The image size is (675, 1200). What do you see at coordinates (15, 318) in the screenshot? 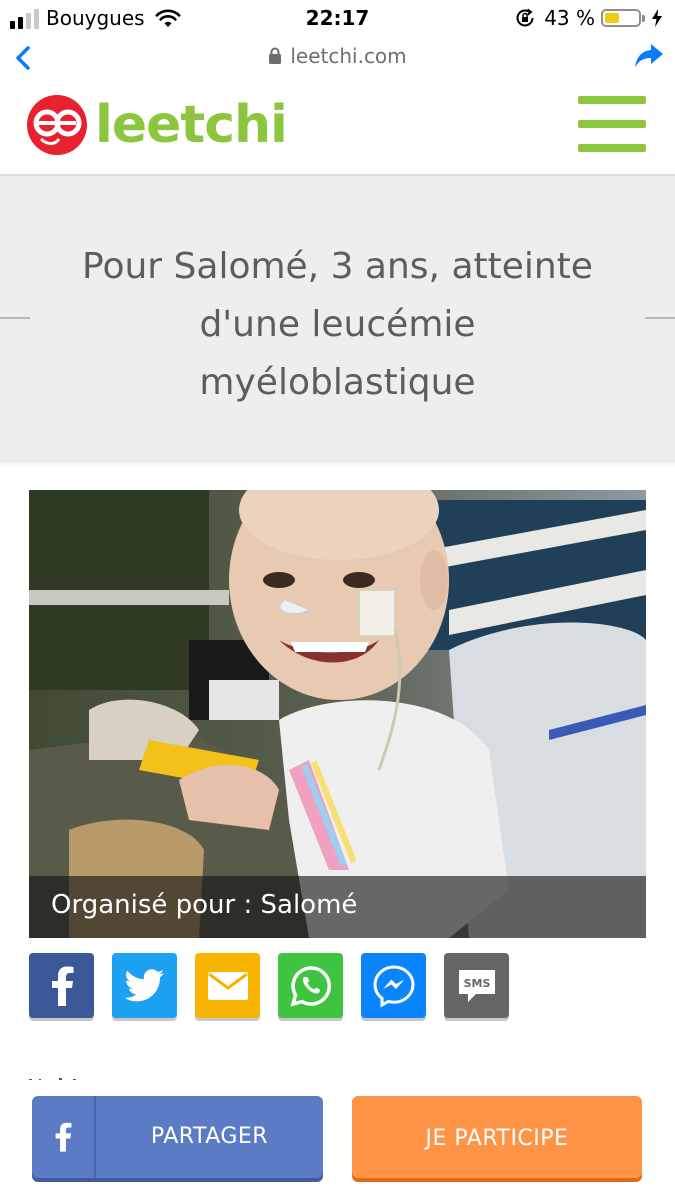
I see `title-rule-left` at bounding box center [15, 318].